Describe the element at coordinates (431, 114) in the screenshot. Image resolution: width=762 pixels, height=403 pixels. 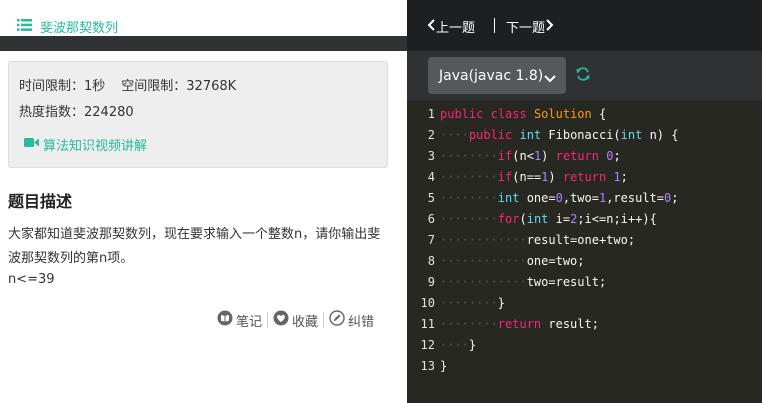
I see `line-number: 1` at that location.